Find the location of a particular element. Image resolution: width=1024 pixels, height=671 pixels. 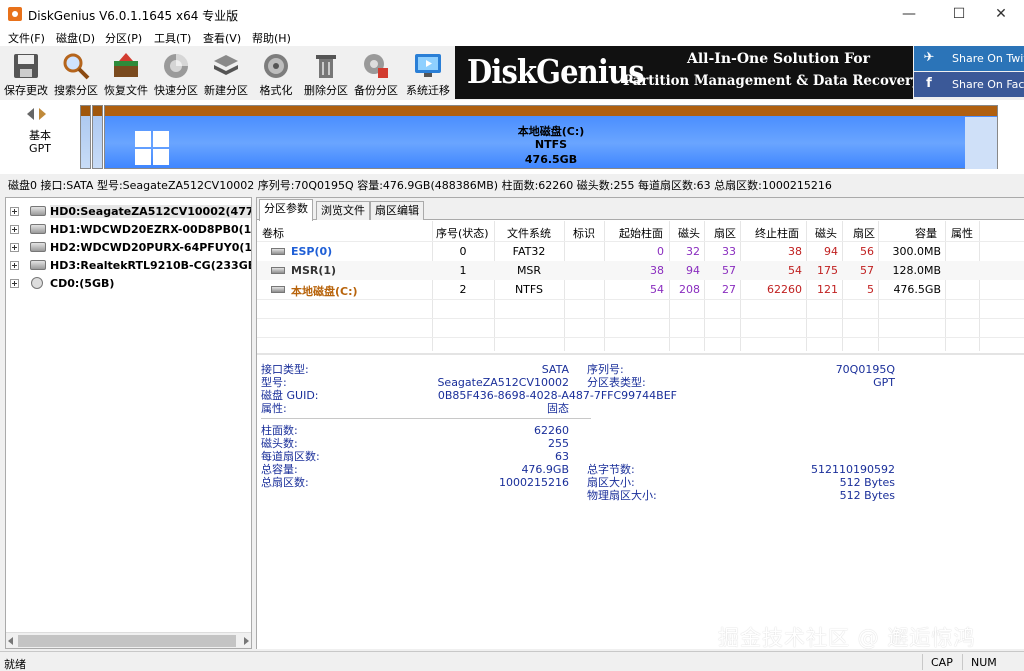

partition-free-tail is located at coordinates (981, 143).